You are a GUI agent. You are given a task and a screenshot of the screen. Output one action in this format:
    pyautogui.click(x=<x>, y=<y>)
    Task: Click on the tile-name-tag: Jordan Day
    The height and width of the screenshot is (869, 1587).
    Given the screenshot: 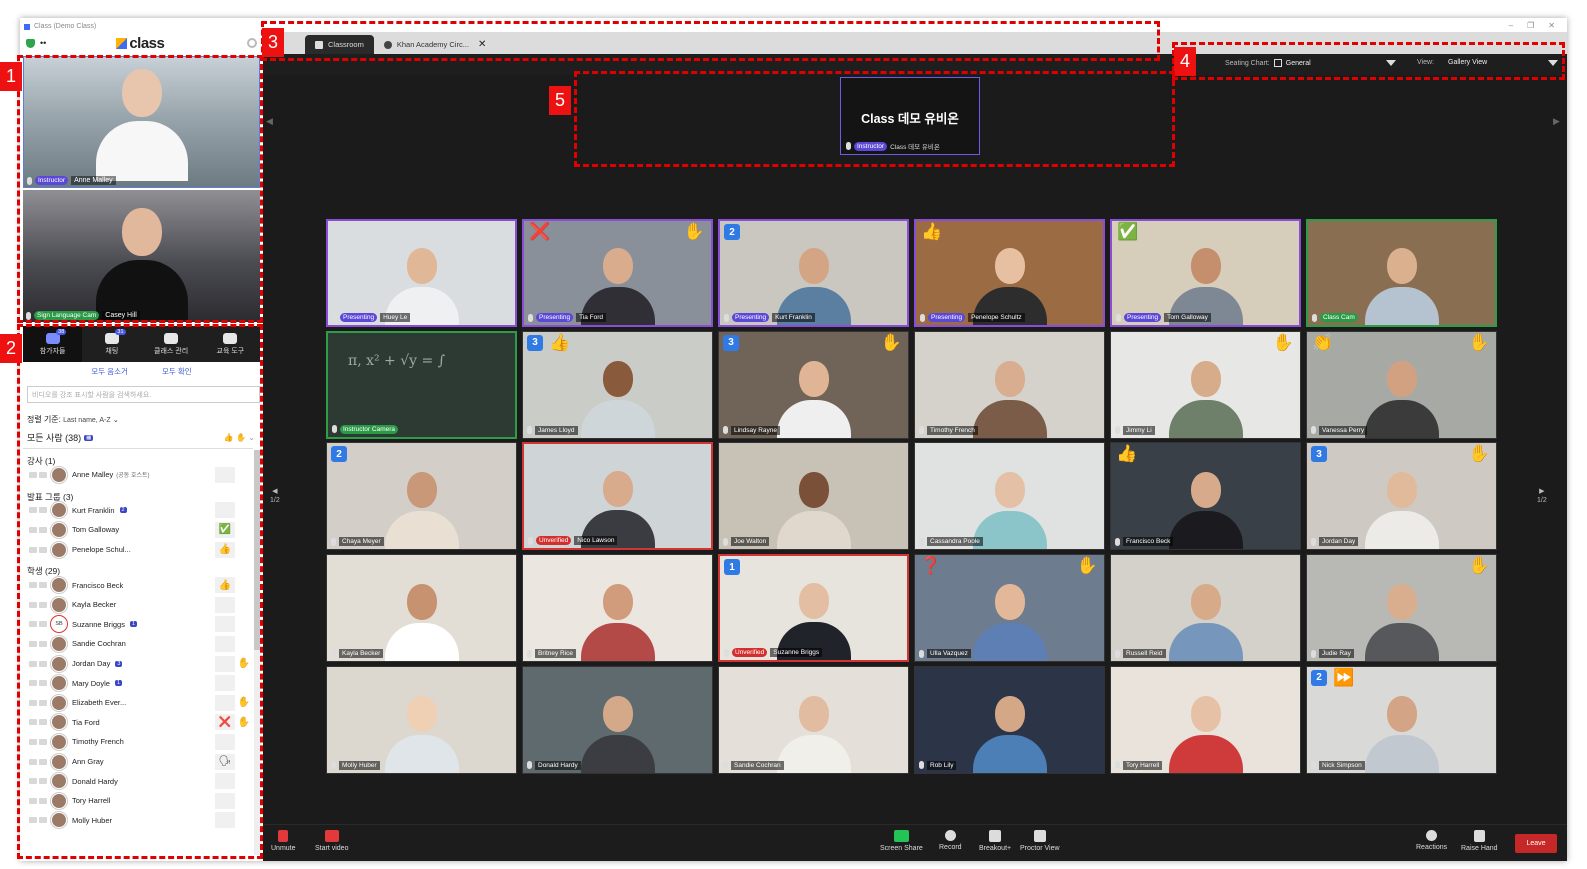 What is the action you would take?
    pyautogui.click(x=1335, y=542)
    